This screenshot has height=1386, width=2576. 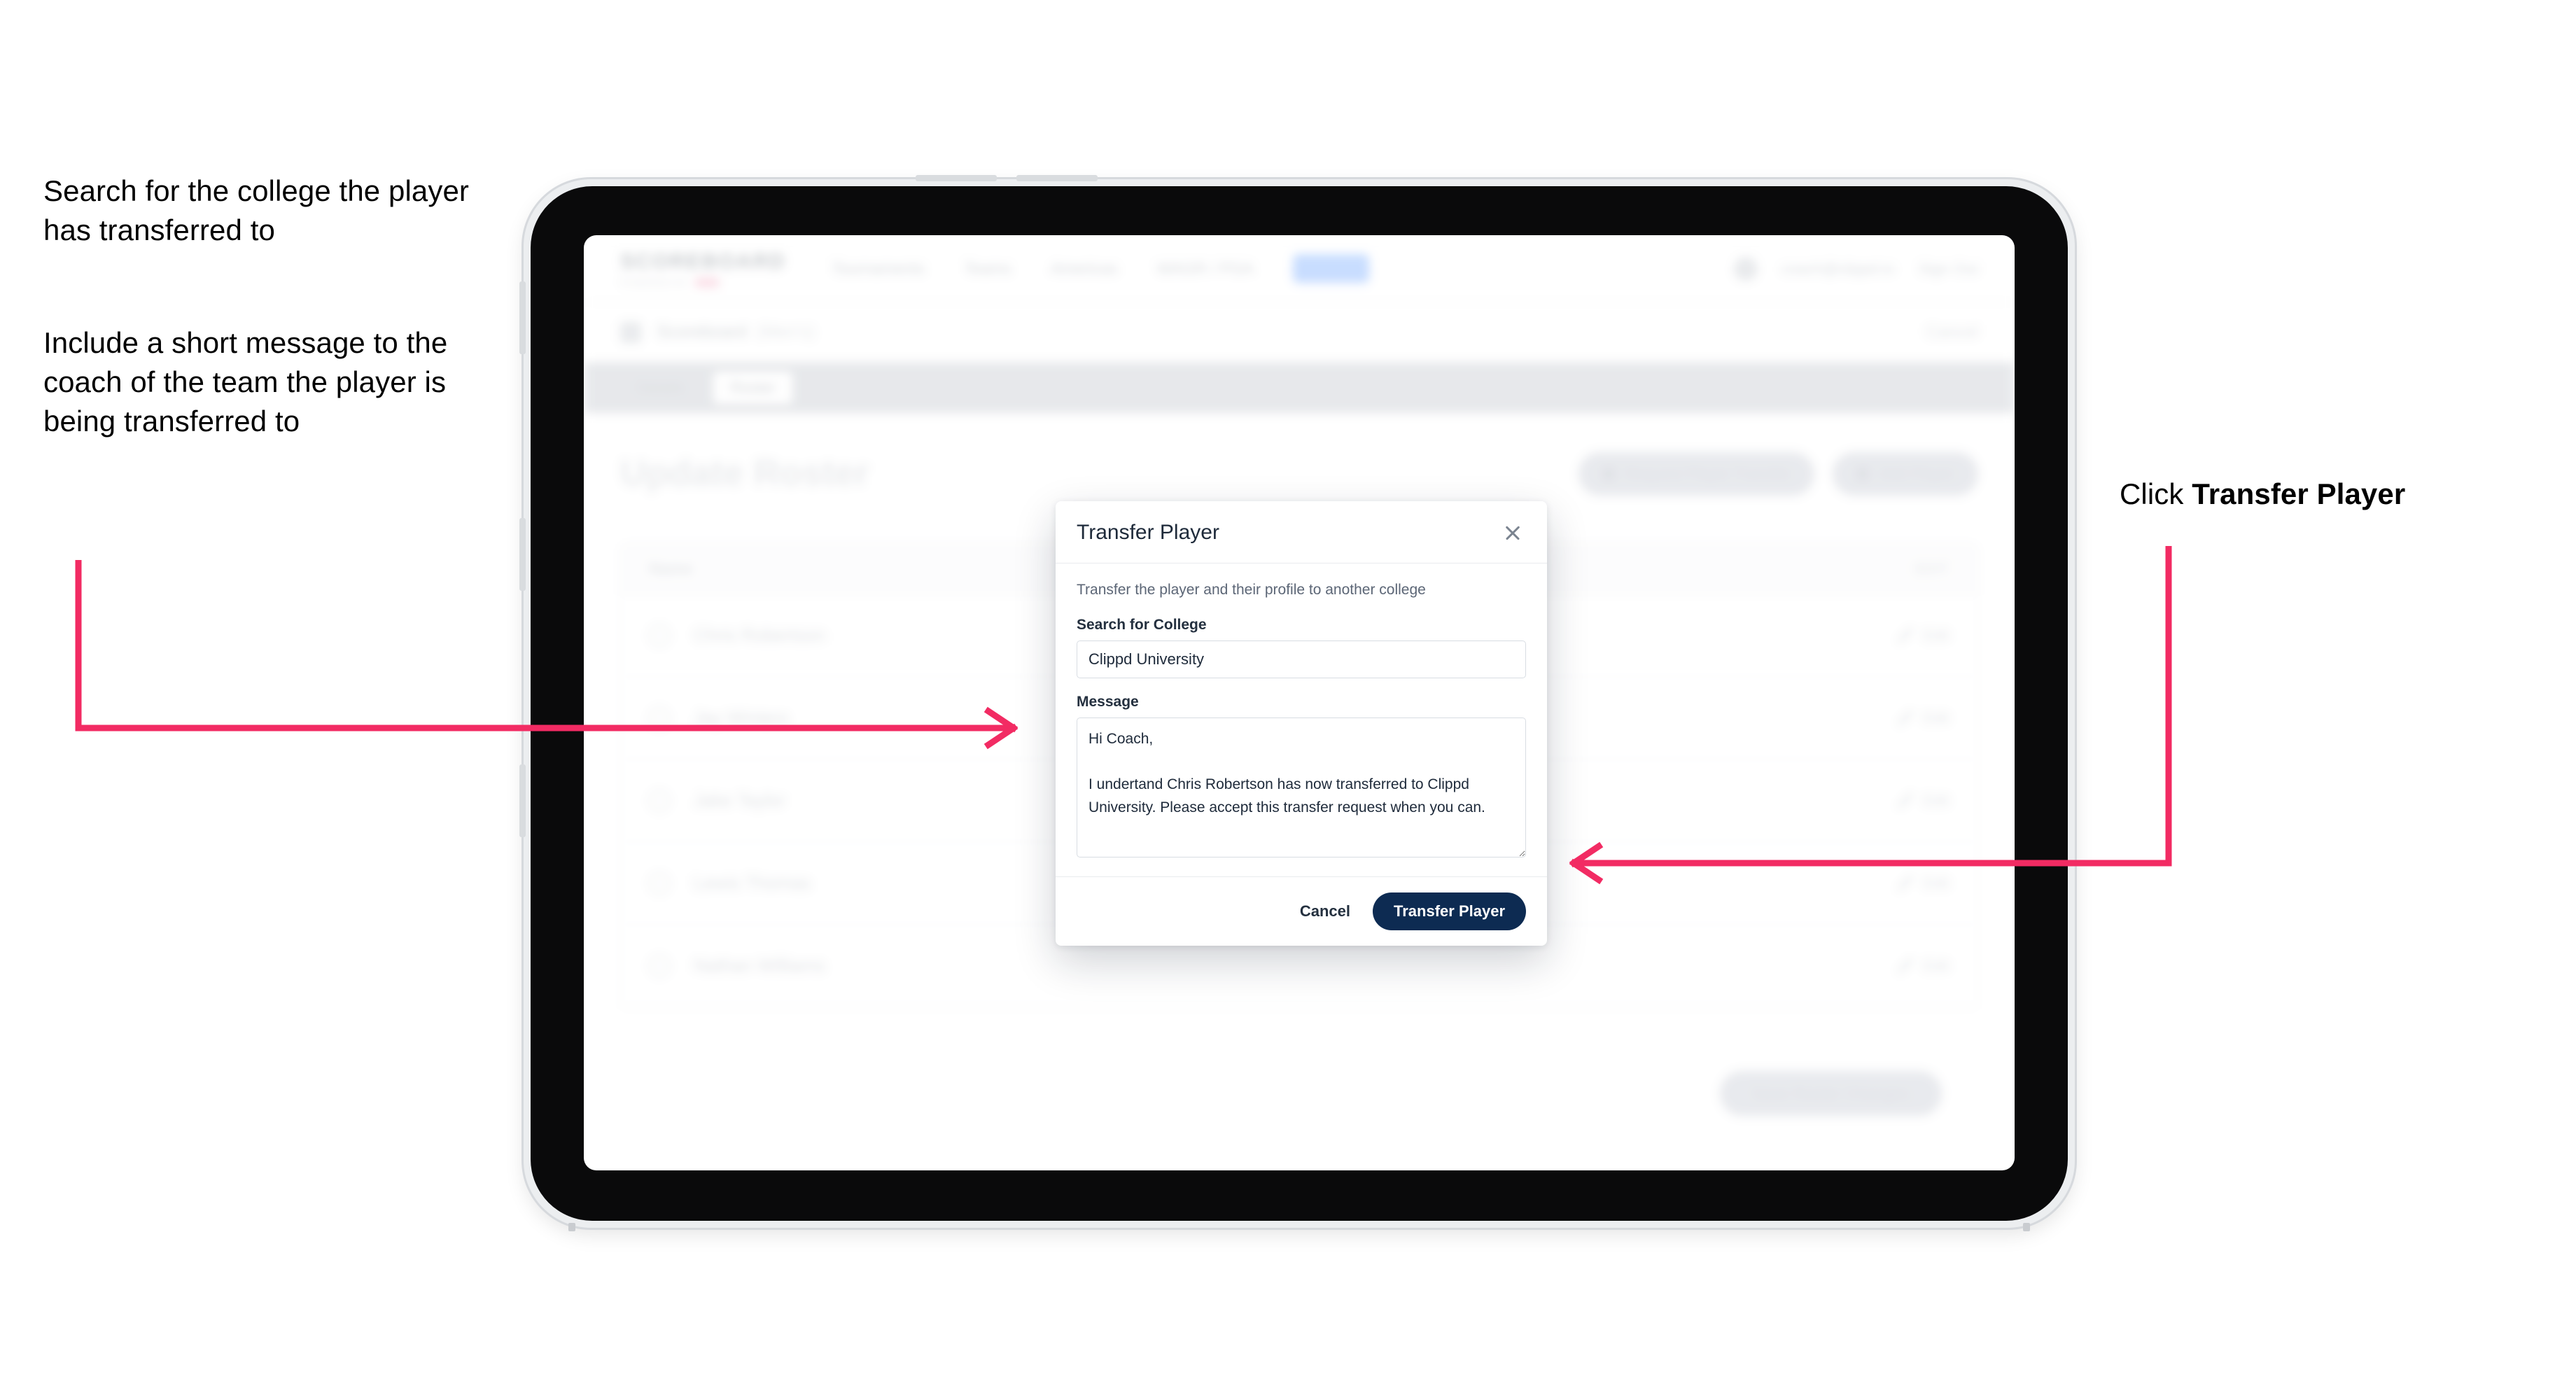 I want to click on top-right-user-area: coach@clippd.io Sign Out, so click(x=1855, y=268).